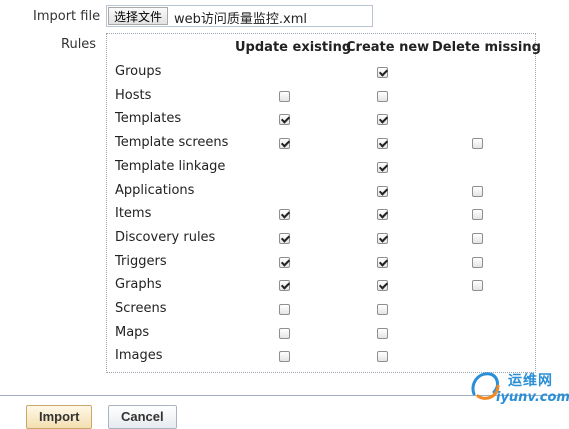 The height and width of the screenshot is (429, 569). Describe the element at coordinates (59, 417) in the screenshot. I see `import-button: Import` at that location.